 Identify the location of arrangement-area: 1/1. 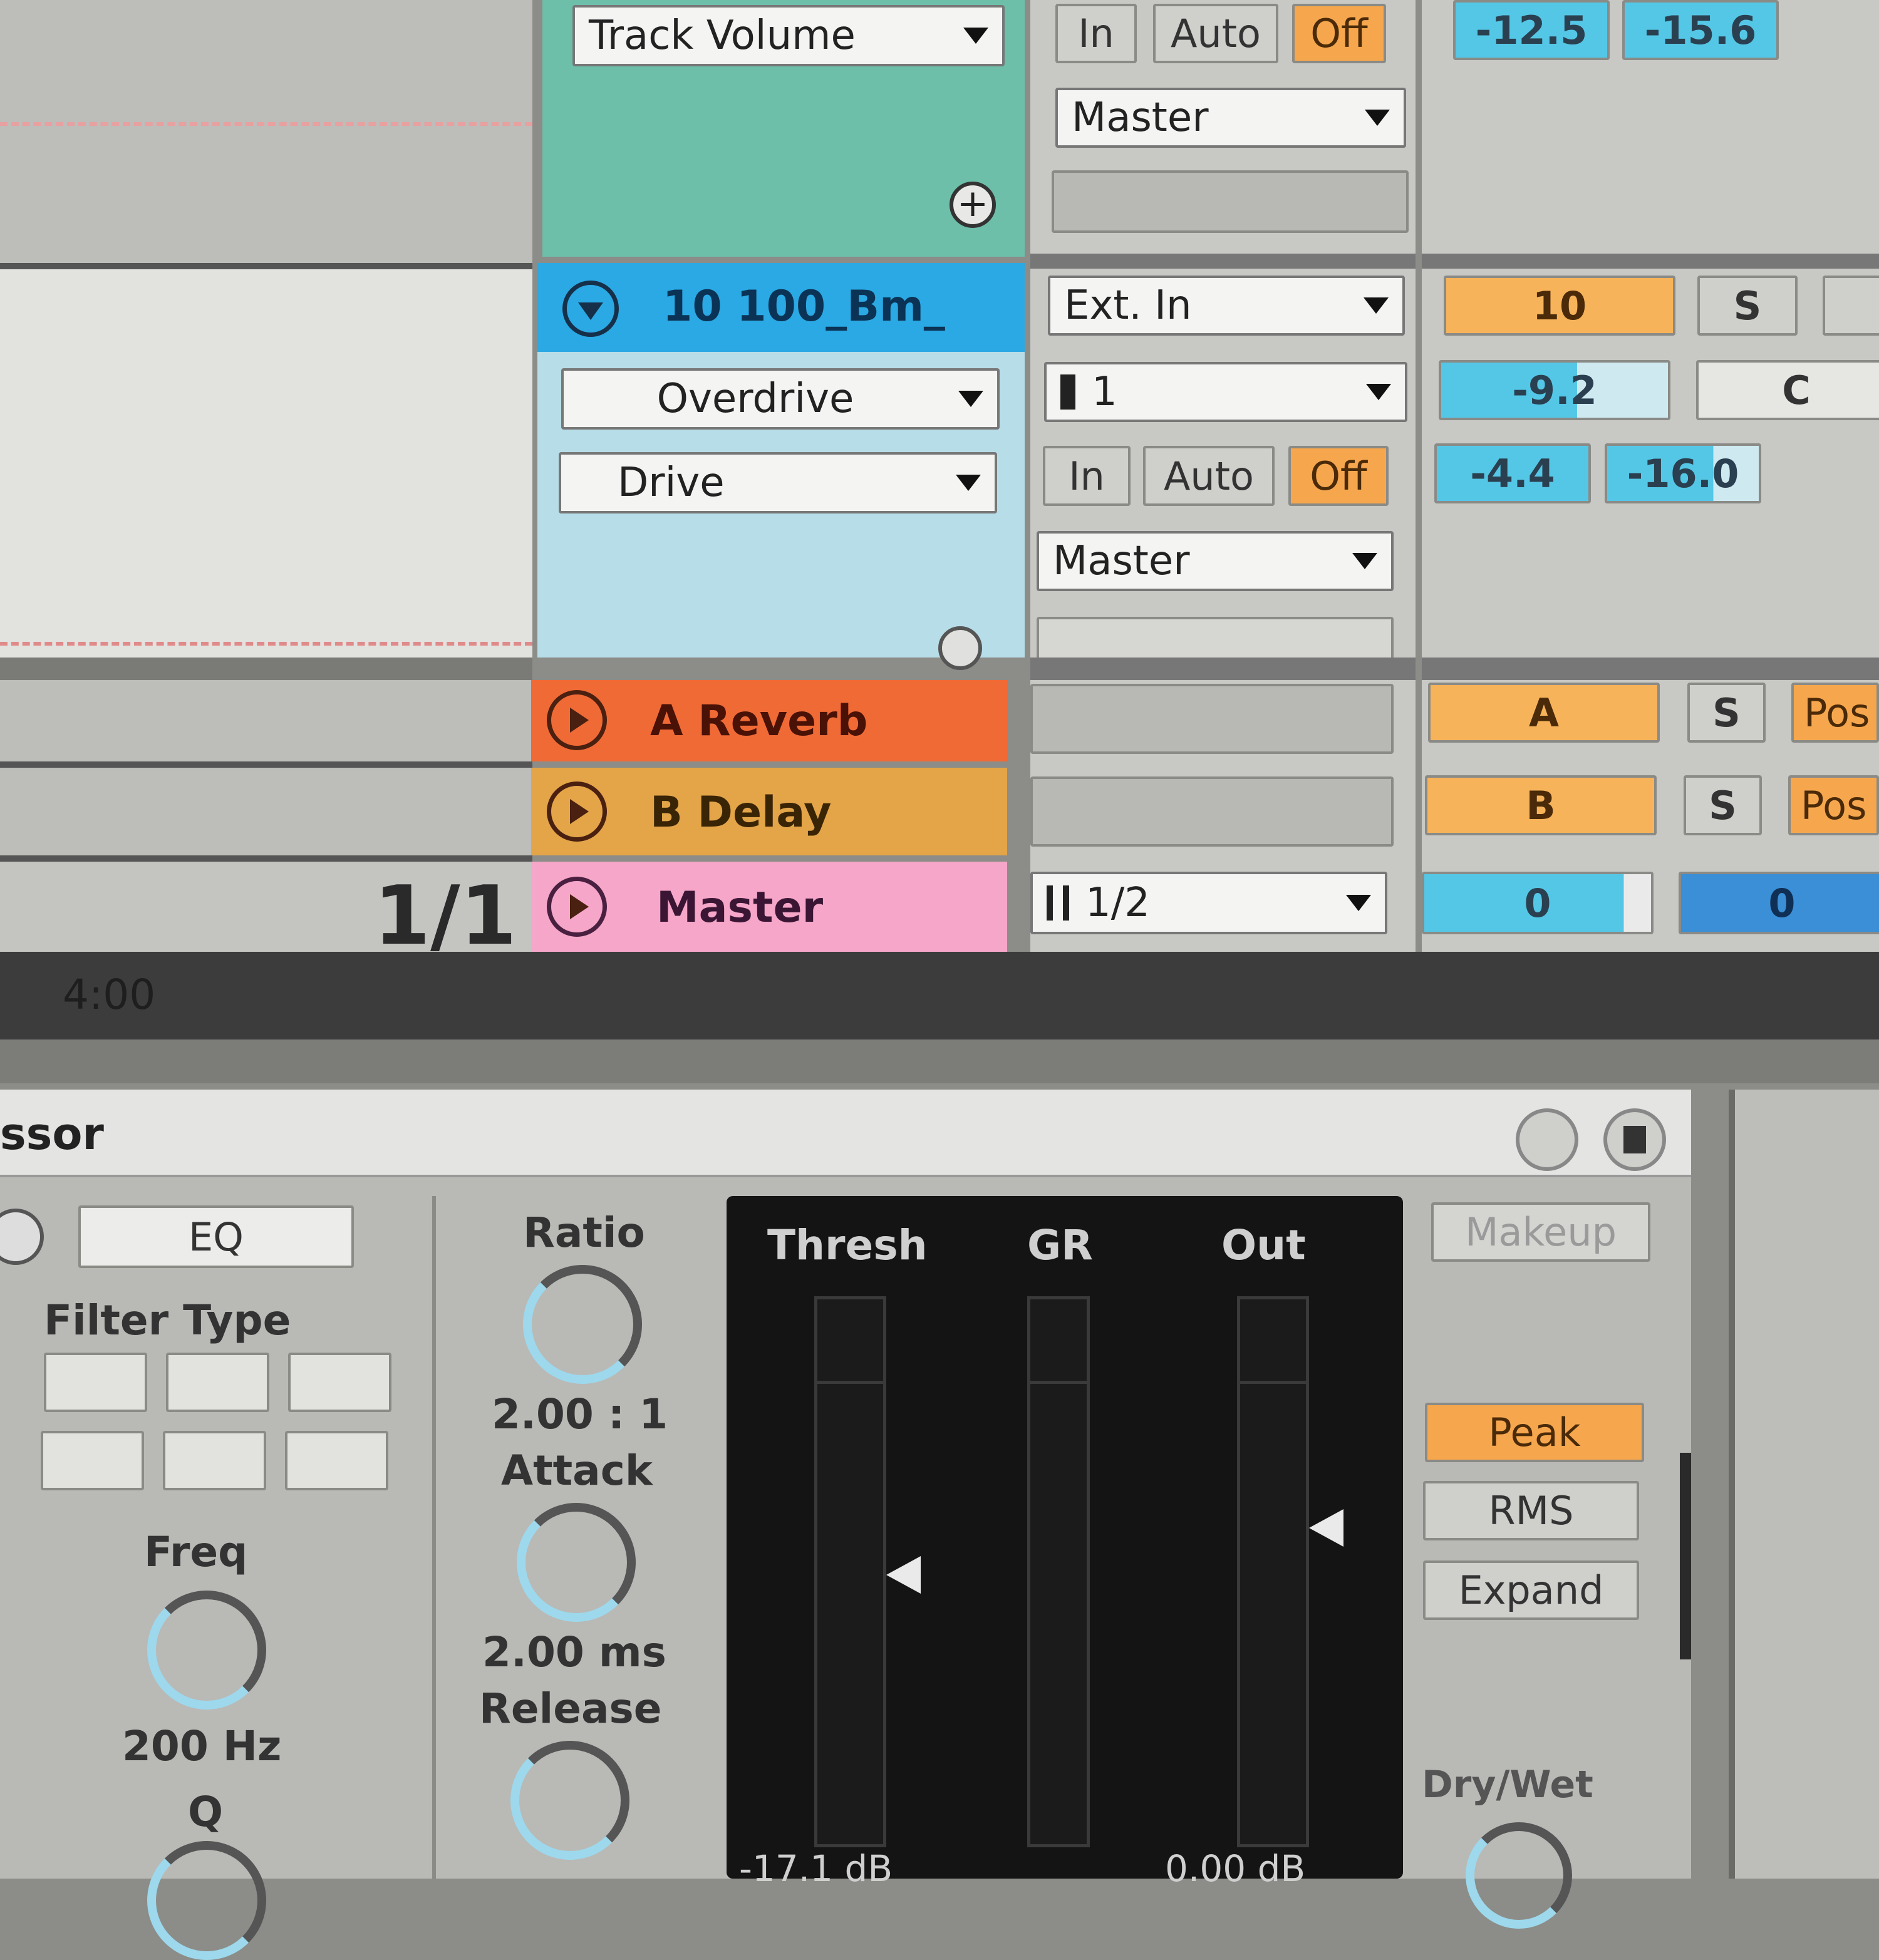
(266, 481).